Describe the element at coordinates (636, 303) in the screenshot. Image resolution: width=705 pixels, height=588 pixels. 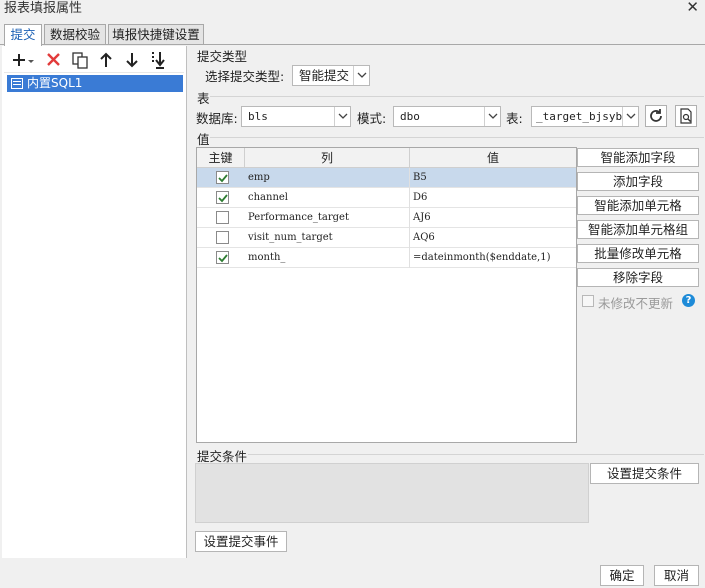
I see `no-update-label: 未修改不更新` at that location.